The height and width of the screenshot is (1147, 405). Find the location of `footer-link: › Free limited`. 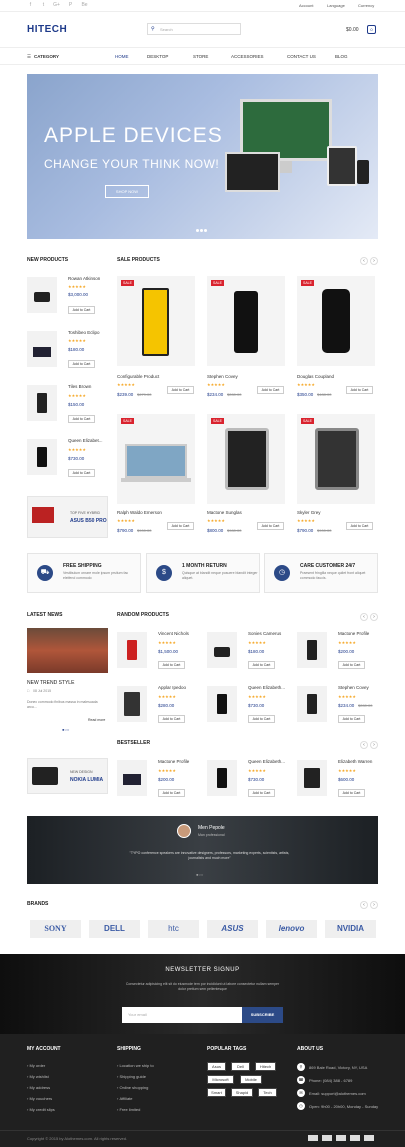

footer-link: › Free limited is located at coordinates (128, 1109).